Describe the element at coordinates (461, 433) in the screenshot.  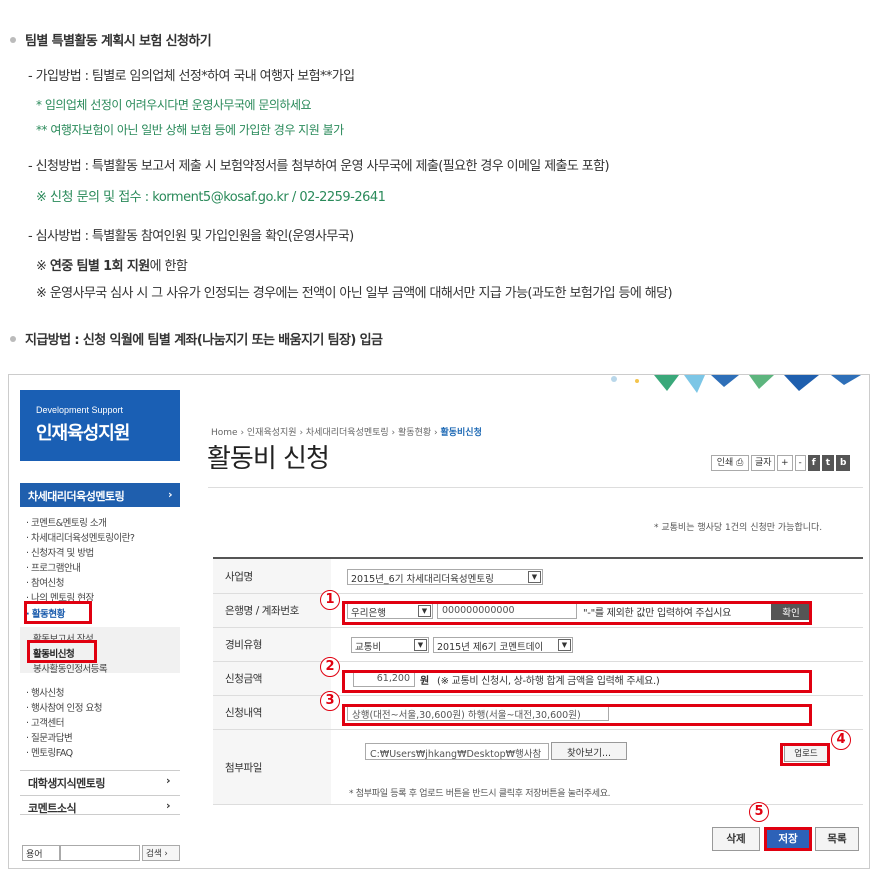
I see `breadcrumb-current: 활동비신청` at that location.